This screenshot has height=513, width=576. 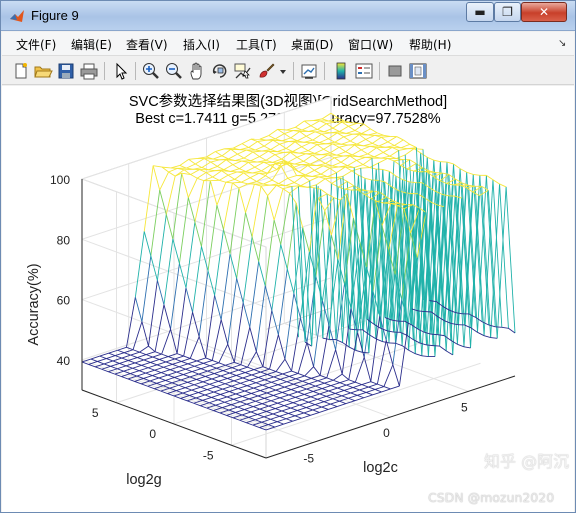 What do you see at coordinates (91, 44) in the screenshot?
I see `menu-edit: 编辑(E)` at bounding box center [91, 44].